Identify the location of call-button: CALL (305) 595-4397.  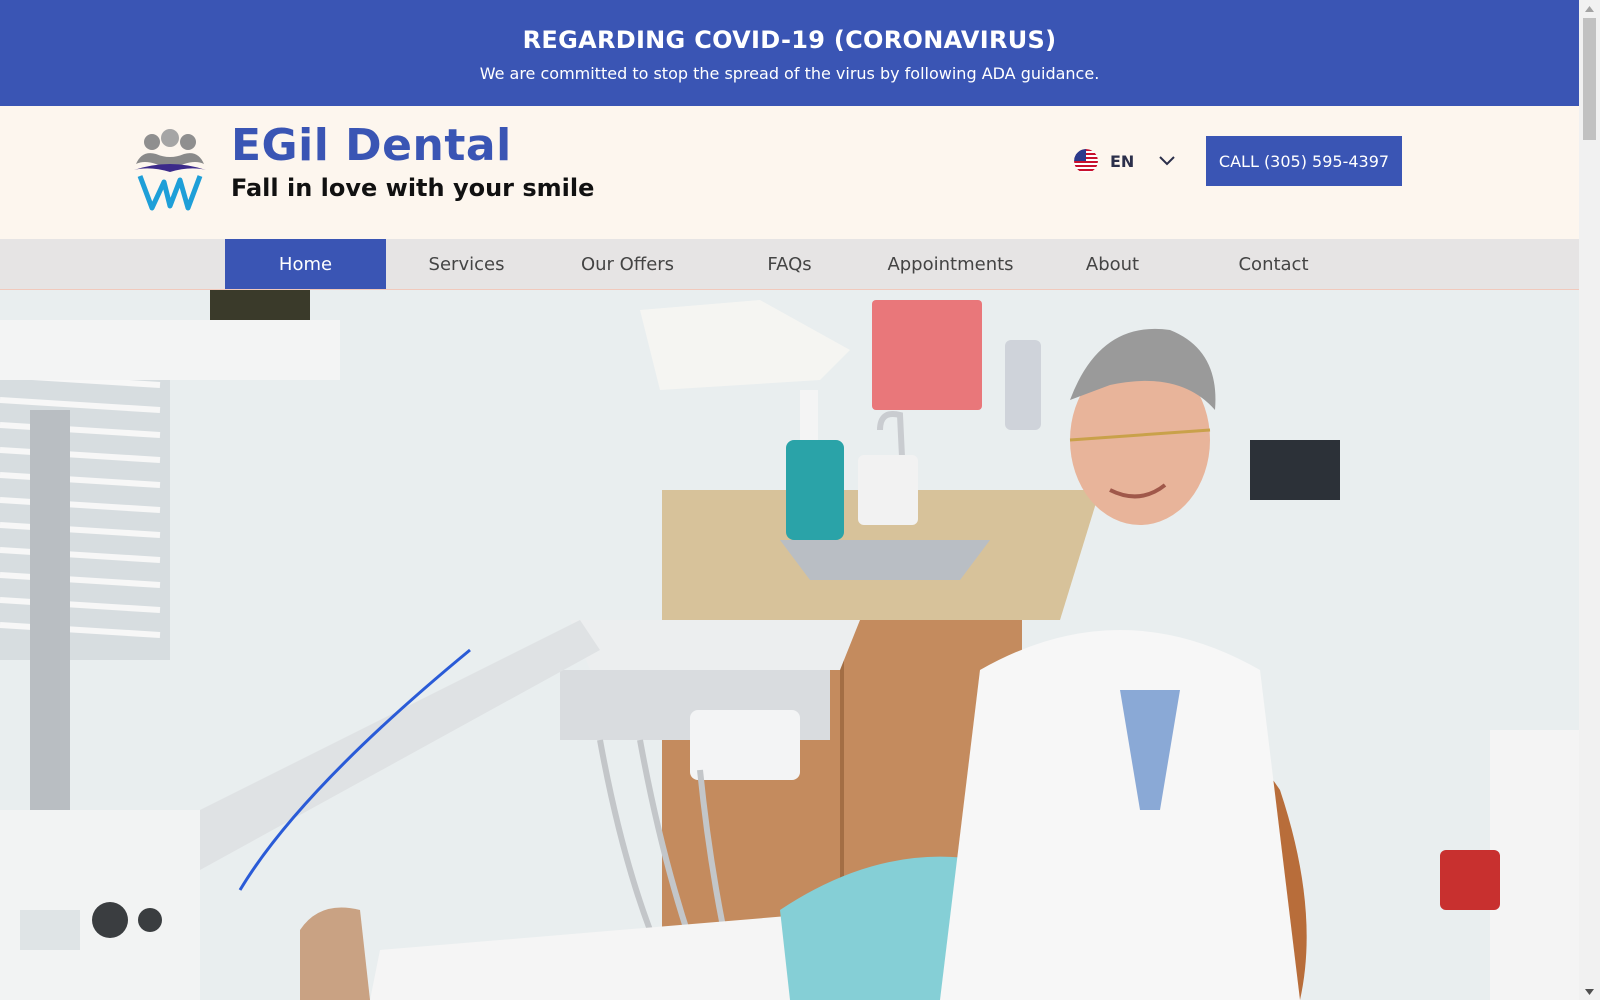
(1304, 161).